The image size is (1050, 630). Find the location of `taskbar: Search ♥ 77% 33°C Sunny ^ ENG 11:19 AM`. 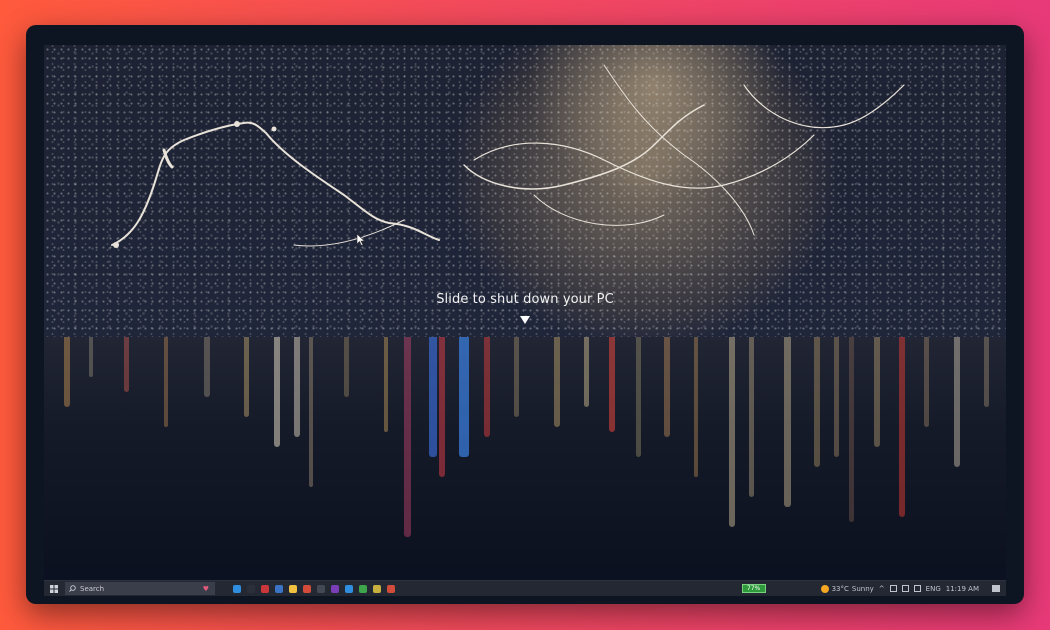

taskbar: Search ♥ 77% 33°C Sunny ^ ENG 11:19 AM is located at coordinates (525, 588).